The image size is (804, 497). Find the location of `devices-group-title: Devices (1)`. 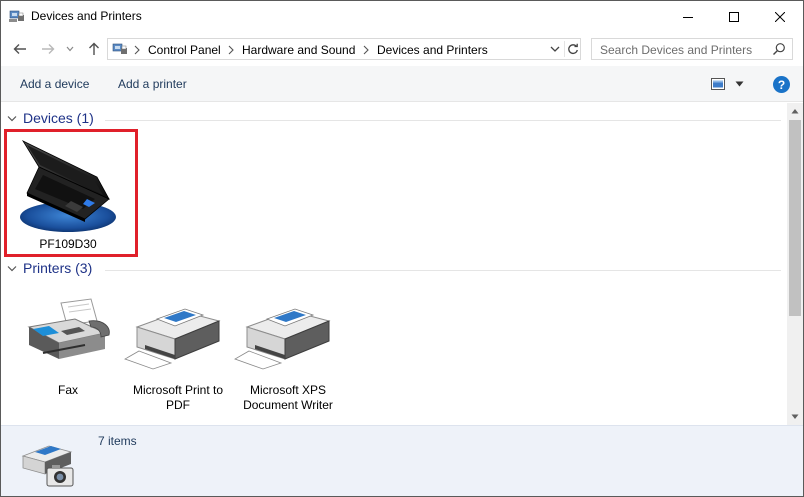

devices-group-title: Devices (1) is located at coordinates (58, 118).